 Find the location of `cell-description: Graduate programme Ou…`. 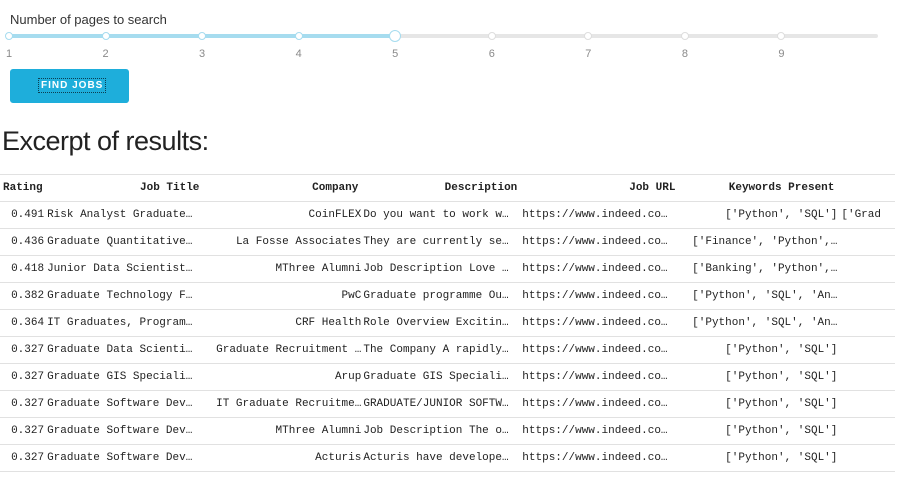

cell-description: Graduate programme Ou… is located at coordinates (442, 296).